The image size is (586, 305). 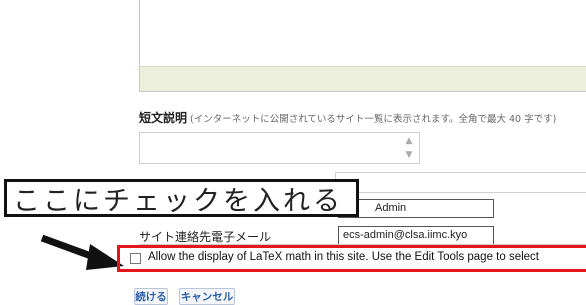 I want to click on cancel-button: キャンセル, so click(x=207, y=296).